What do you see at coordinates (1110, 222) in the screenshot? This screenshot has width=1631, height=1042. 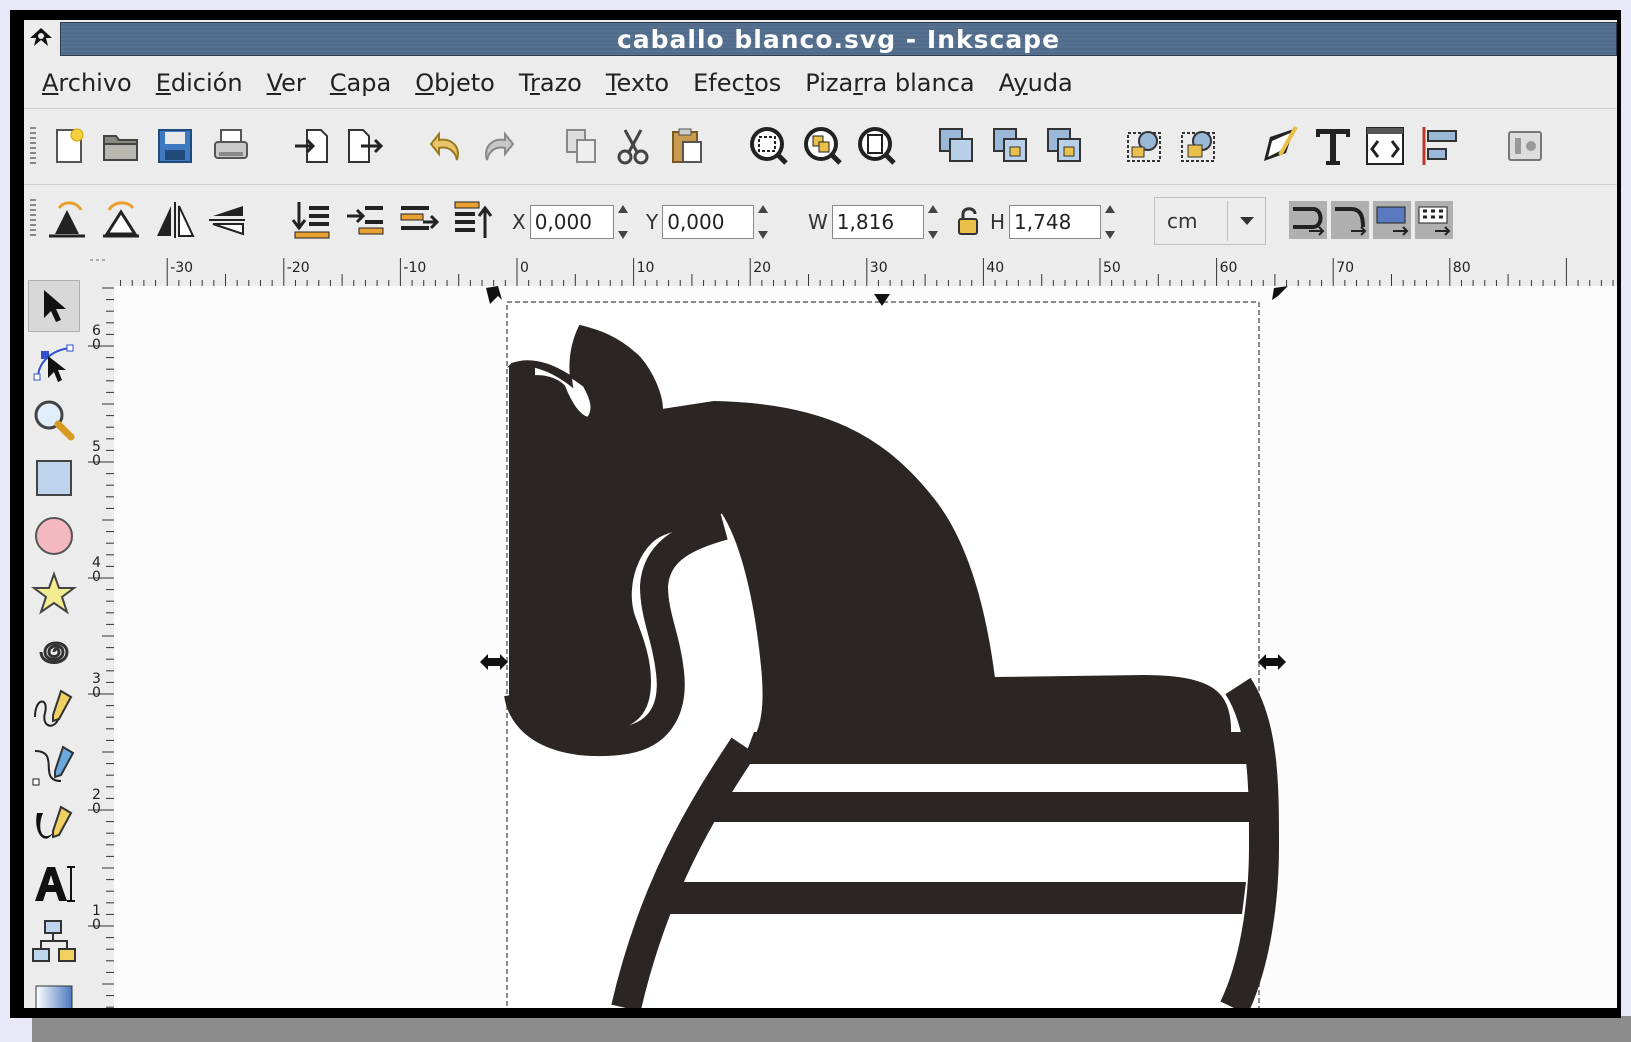 I see `h-stepper` at bounding box center [1110, 222].